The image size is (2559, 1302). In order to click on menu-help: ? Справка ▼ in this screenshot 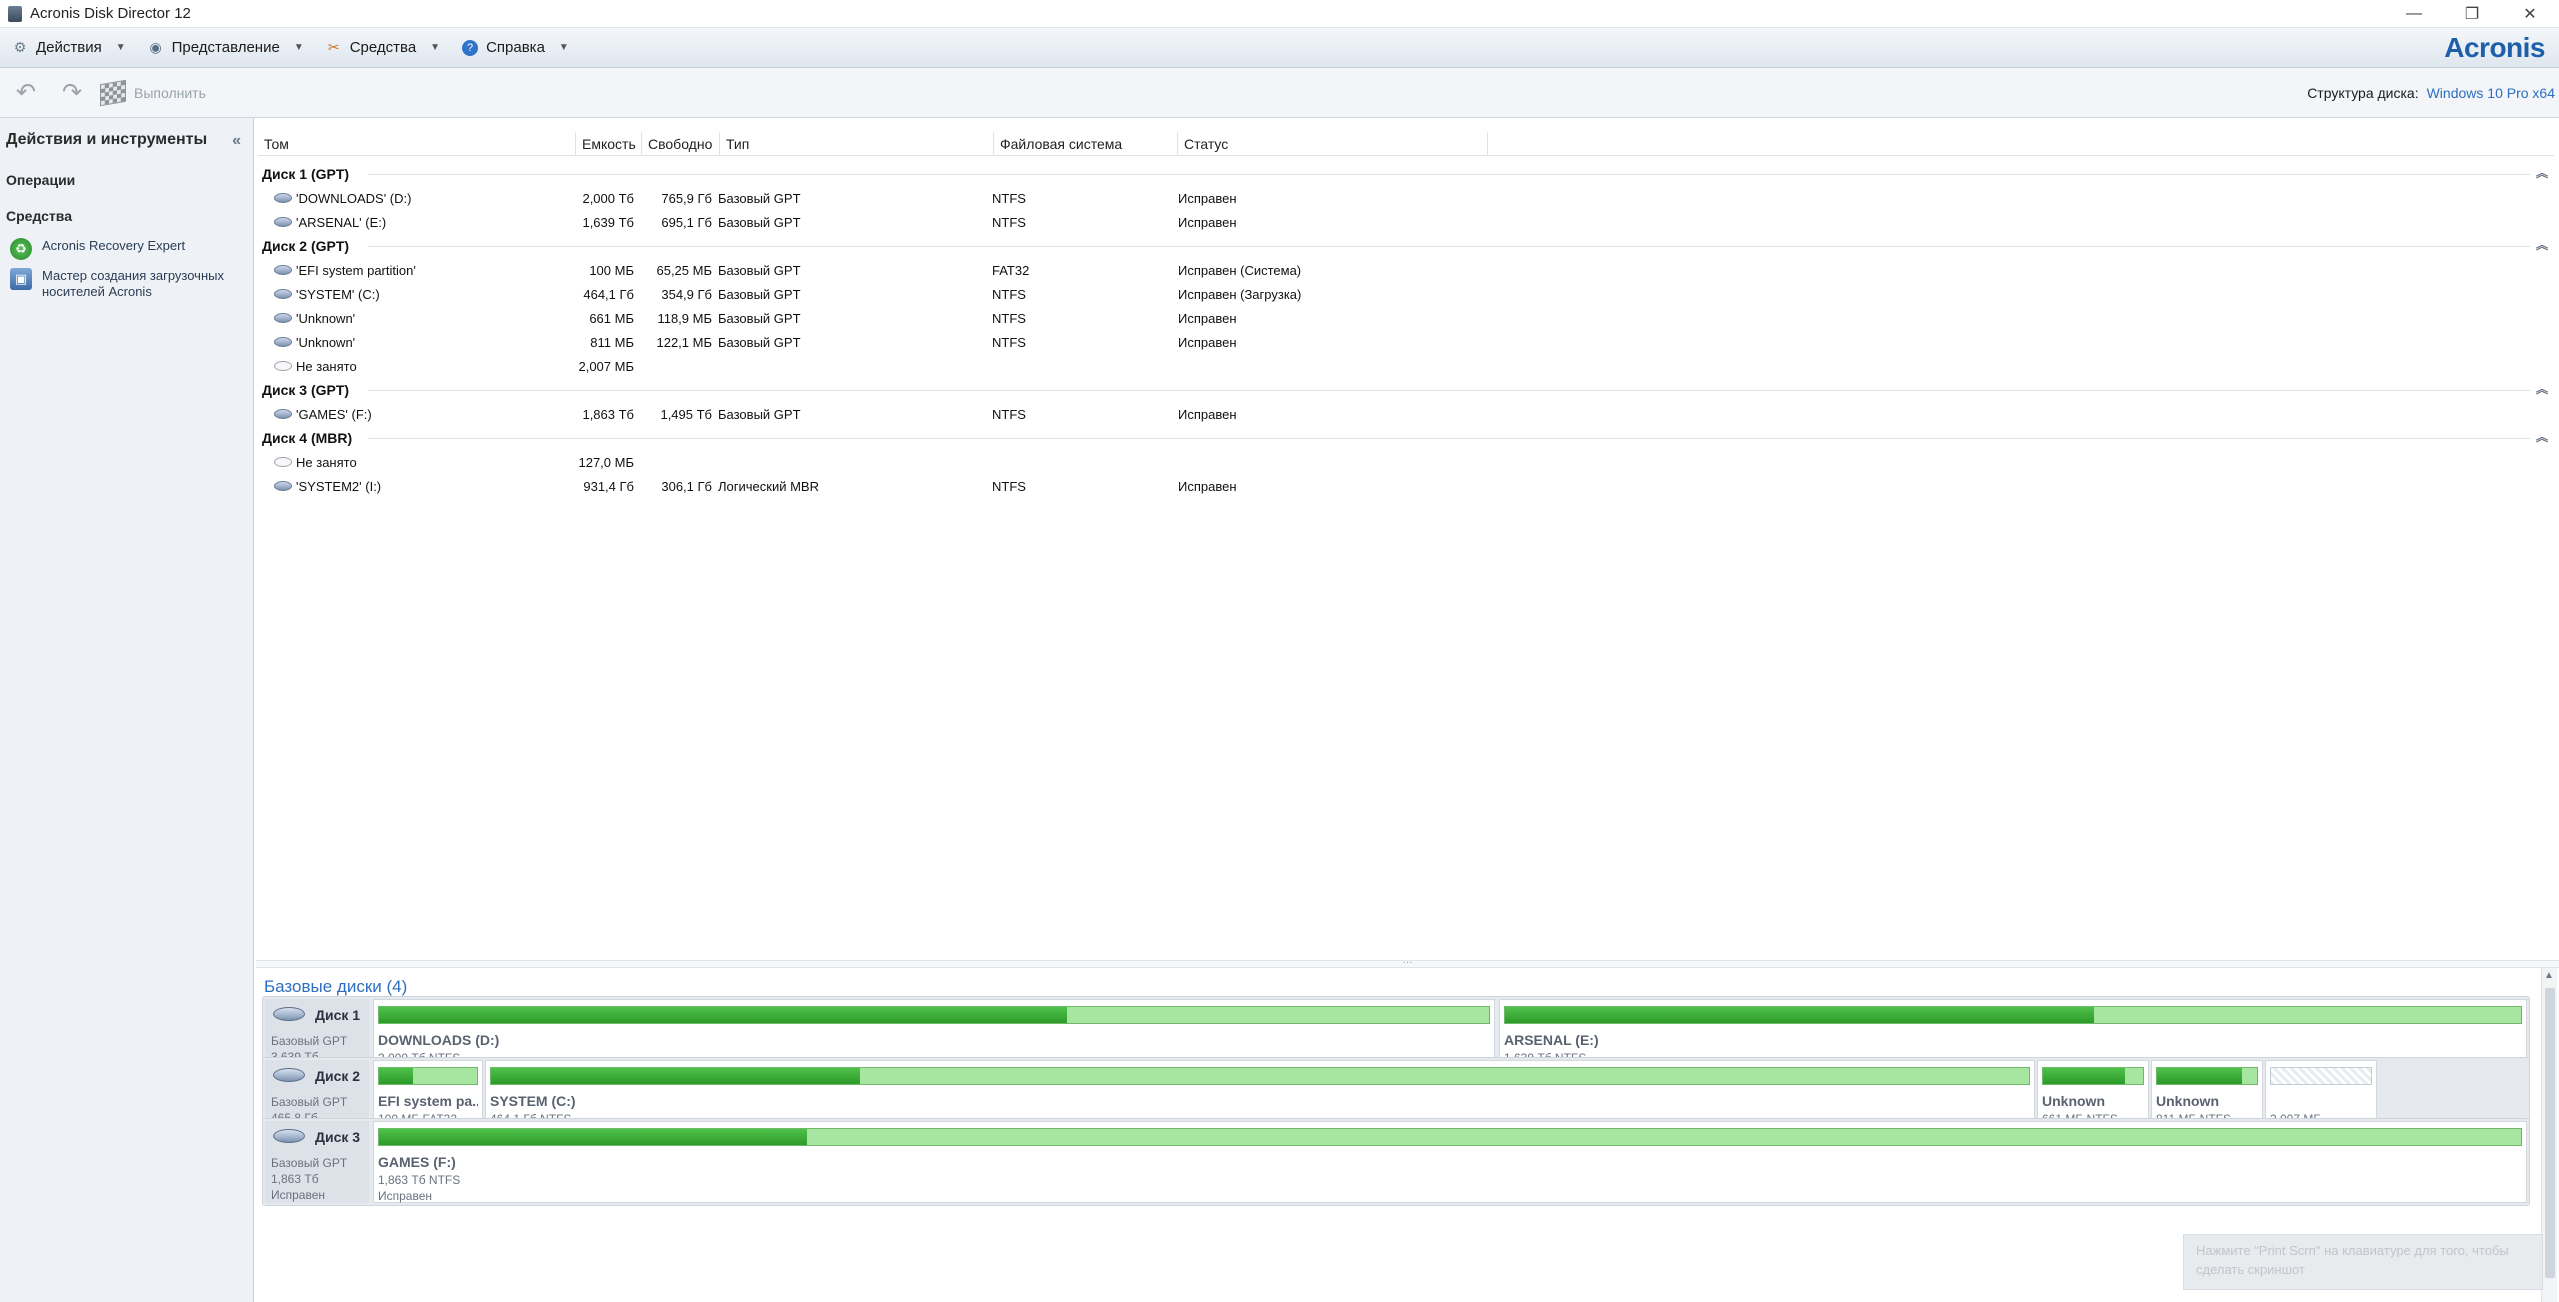, I will do `click(514, 48)`.